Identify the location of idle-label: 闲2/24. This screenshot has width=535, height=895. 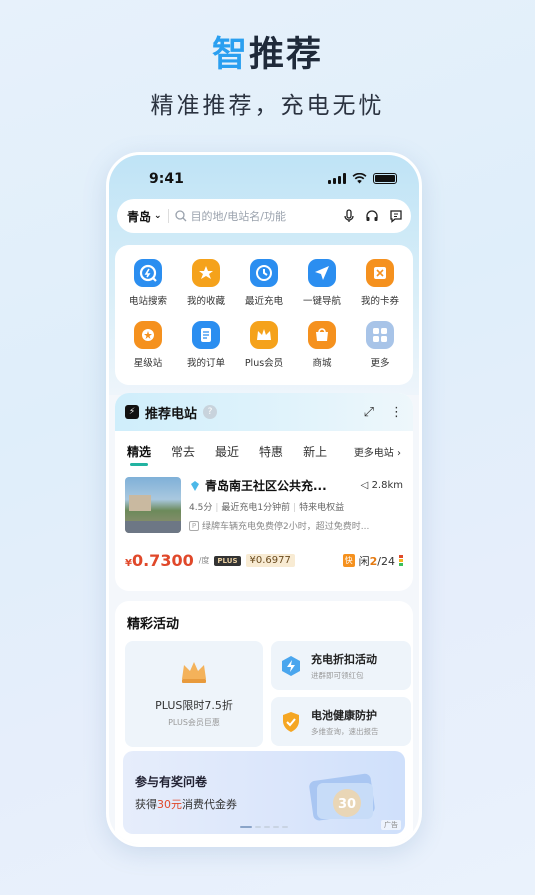
(377, 561).